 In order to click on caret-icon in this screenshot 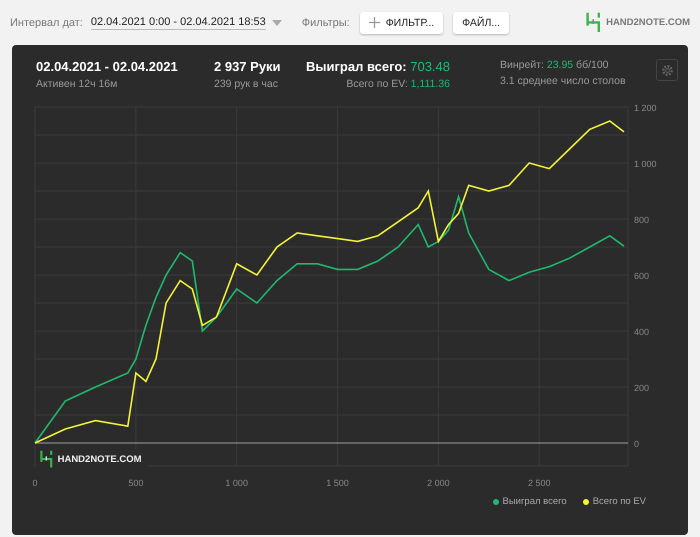, I will do `click(277, 23)`.